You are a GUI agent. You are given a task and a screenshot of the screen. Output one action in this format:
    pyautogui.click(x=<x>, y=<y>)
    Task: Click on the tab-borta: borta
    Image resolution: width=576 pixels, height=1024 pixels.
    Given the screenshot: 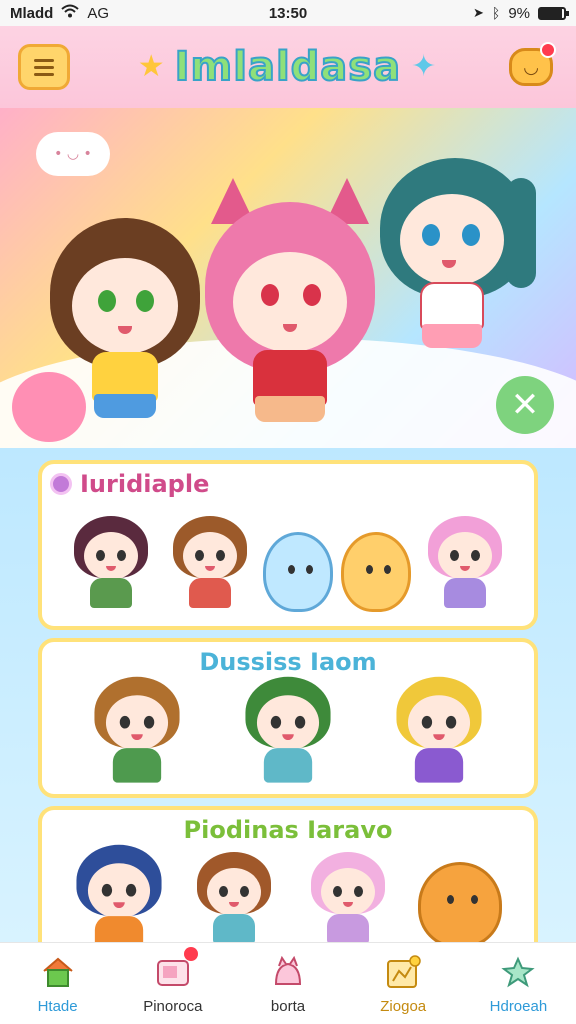 What is the action you would take?
    pyautogui.click(x=287, y=983)
    